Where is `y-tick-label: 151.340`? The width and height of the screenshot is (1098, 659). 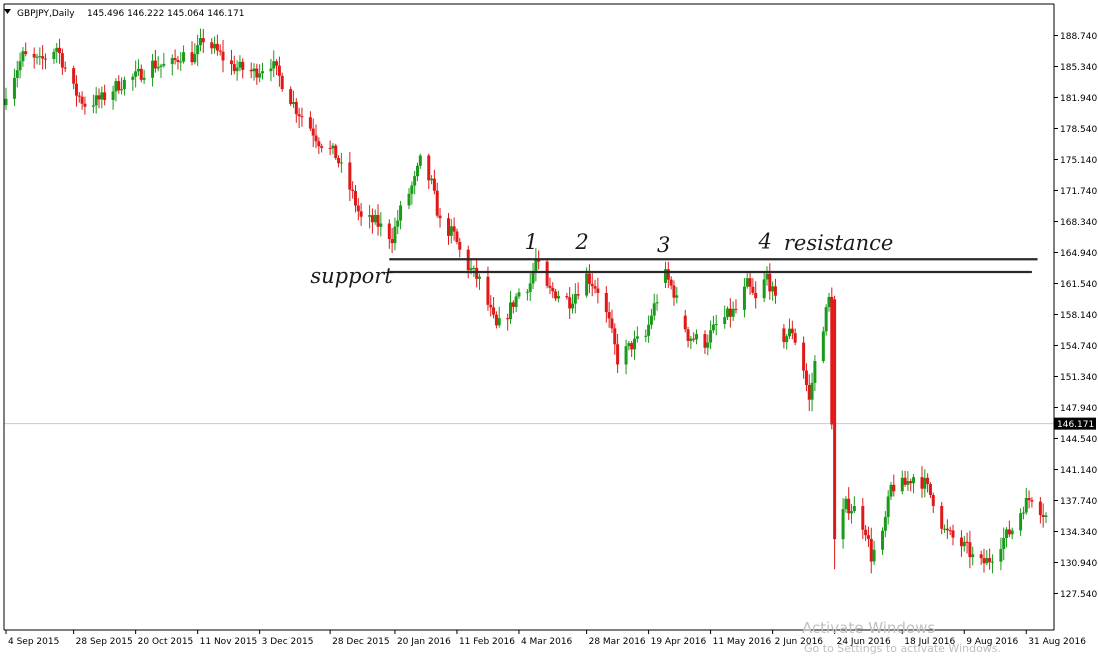
y-tick-label: 151.340 is located at coordinates (1078, 378).